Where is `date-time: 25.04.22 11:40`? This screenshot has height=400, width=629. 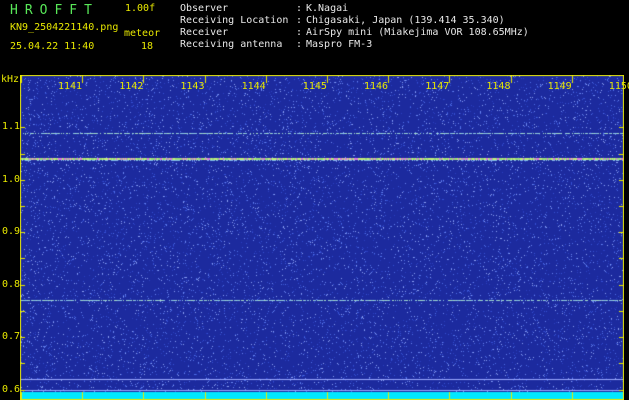
date-time: 25.04.22 11:40 is located at coordinates (52, 46).